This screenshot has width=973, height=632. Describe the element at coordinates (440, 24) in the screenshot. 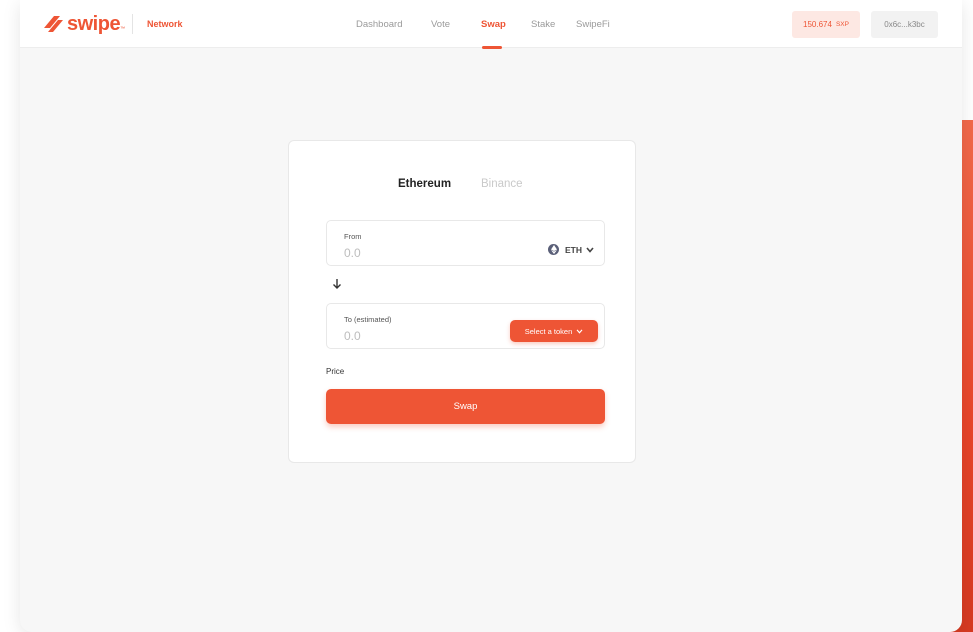

I see `nav-vote: Vote` at that location.